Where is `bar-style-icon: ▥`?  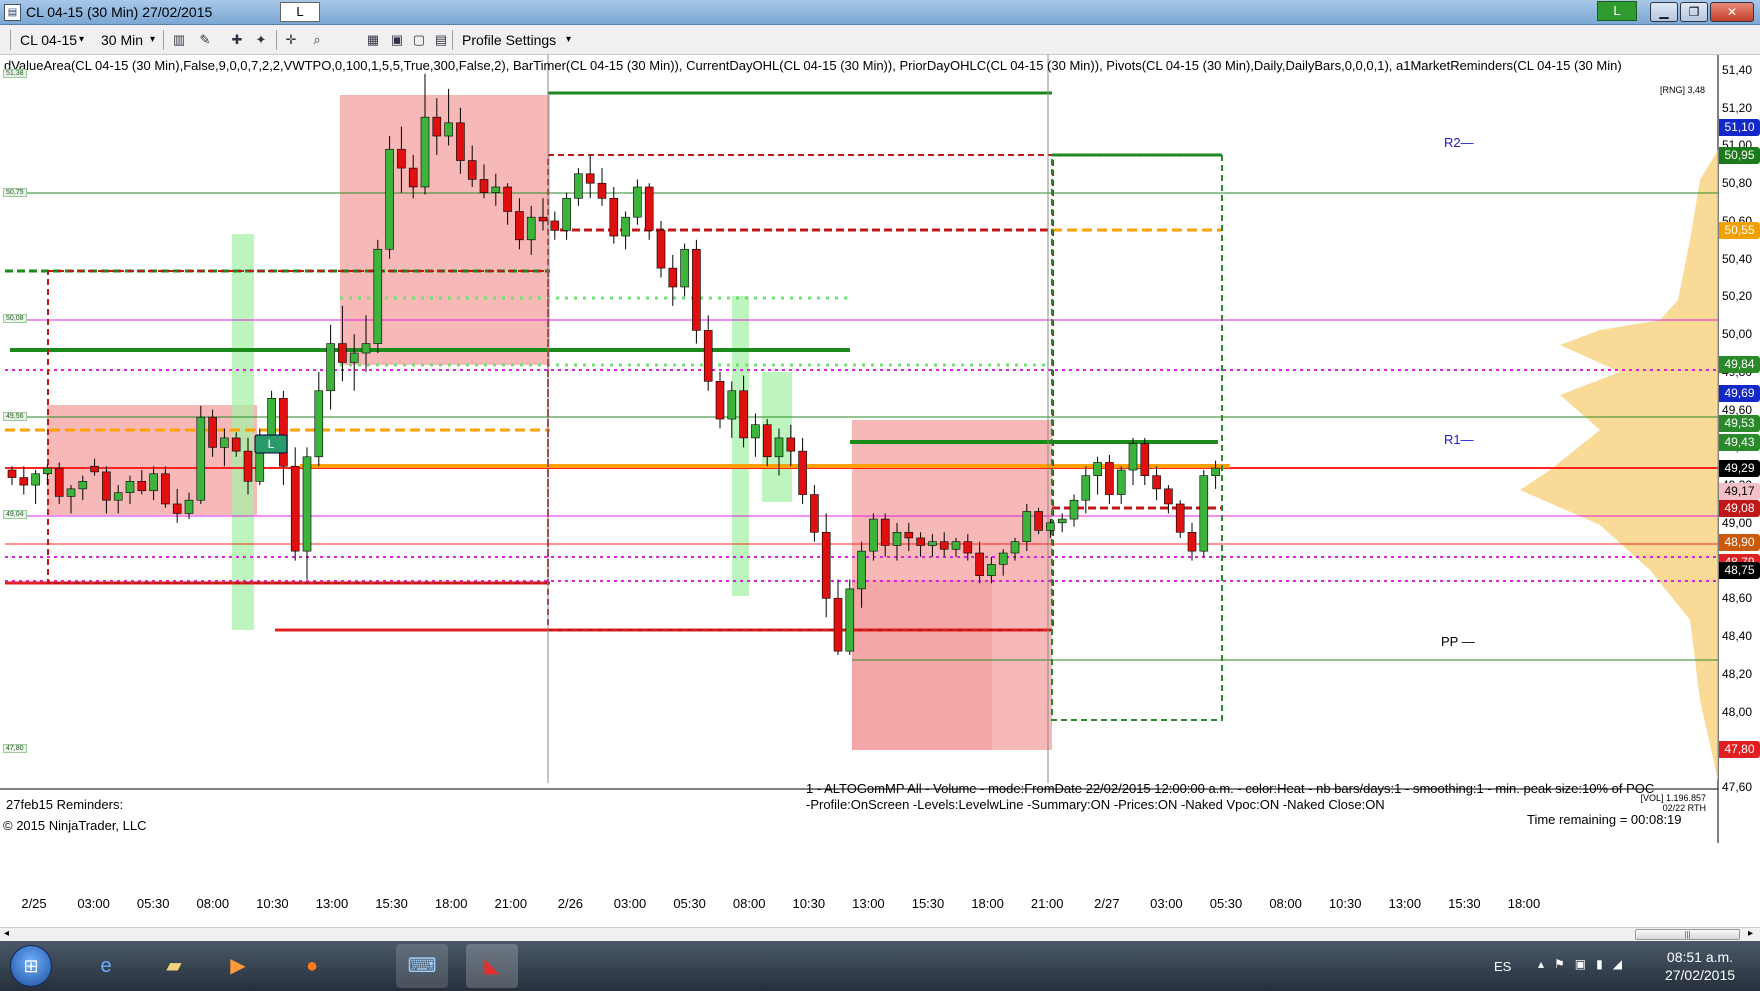 bar-style-icon: ▥ is located at coordinates (179, 40).